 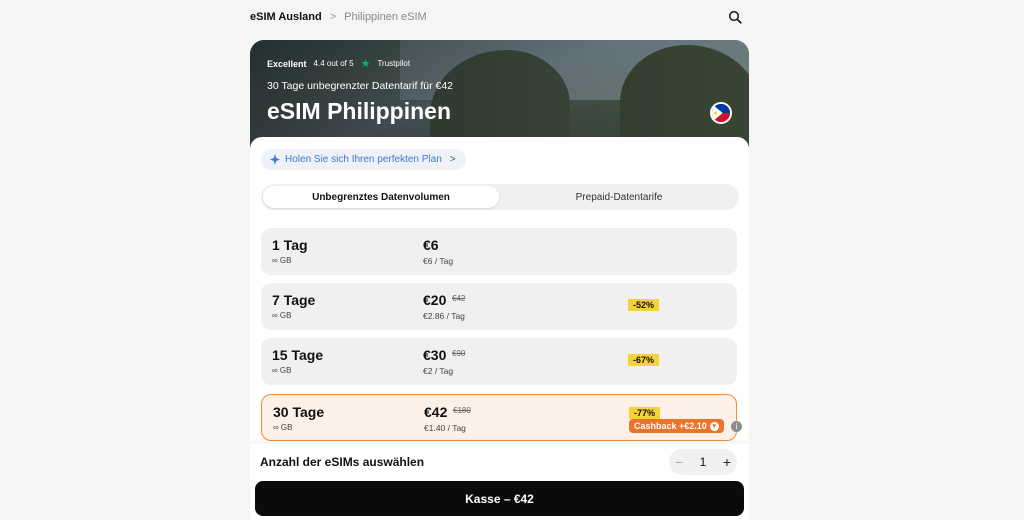 I want to click on plan-option-1-day: 1 Tag ∞ GB €6 €6 / Tag, so click(x=499, y=251).